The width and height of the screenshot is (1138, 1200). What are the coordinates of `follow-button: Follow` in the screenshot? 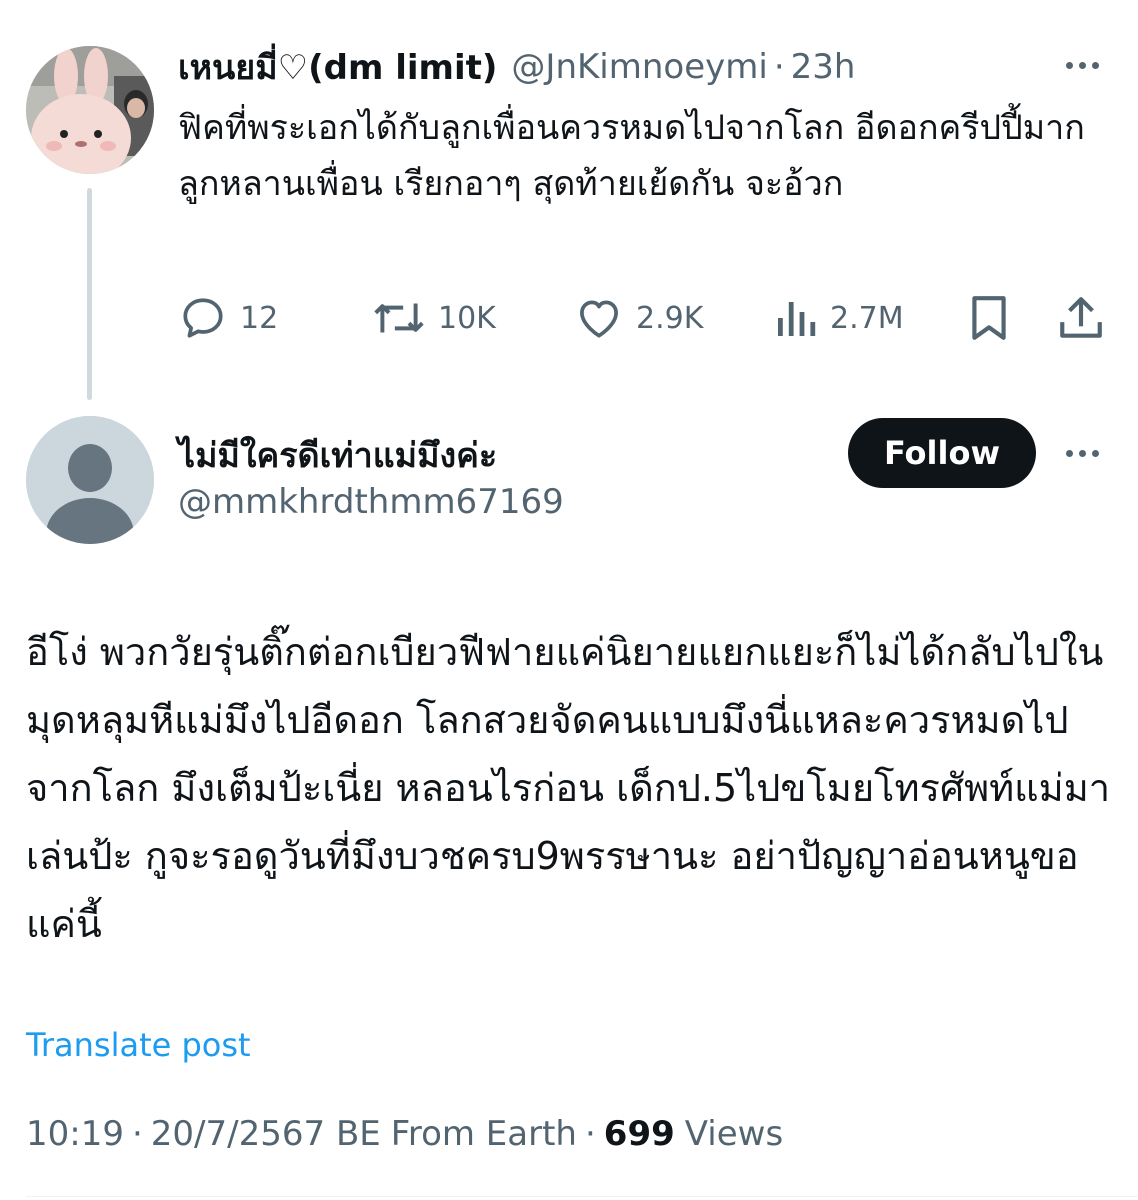 It's located at (942, 453).